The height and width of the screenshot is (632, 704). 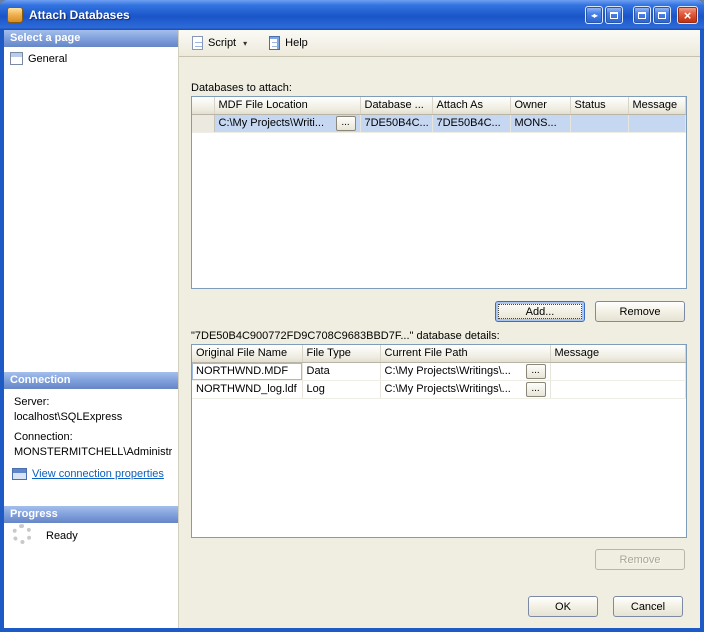 I want to click on toolbar: Script ▾ Help, so click(x=439, y=43).